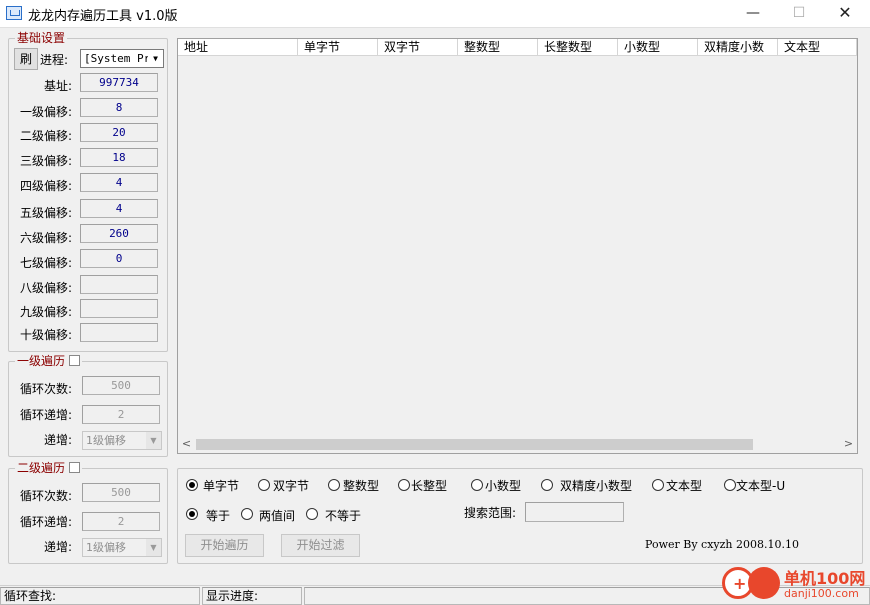  What do you see at coordinates (547, 485) in the screenshot?
I see `type-radio-double` at bounding box center [547, 485].